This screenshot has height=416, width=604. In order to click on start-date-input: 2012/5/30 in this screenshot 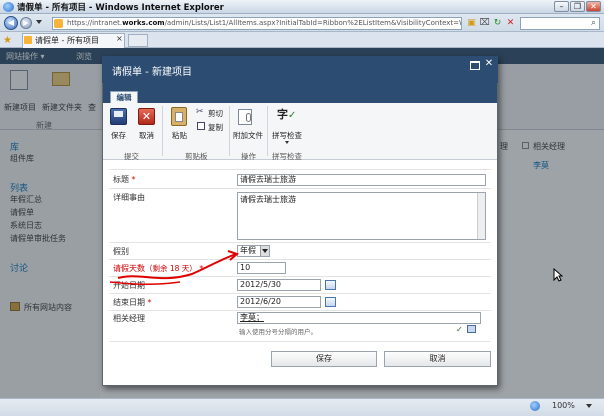, I will do `click(279, 285)`.